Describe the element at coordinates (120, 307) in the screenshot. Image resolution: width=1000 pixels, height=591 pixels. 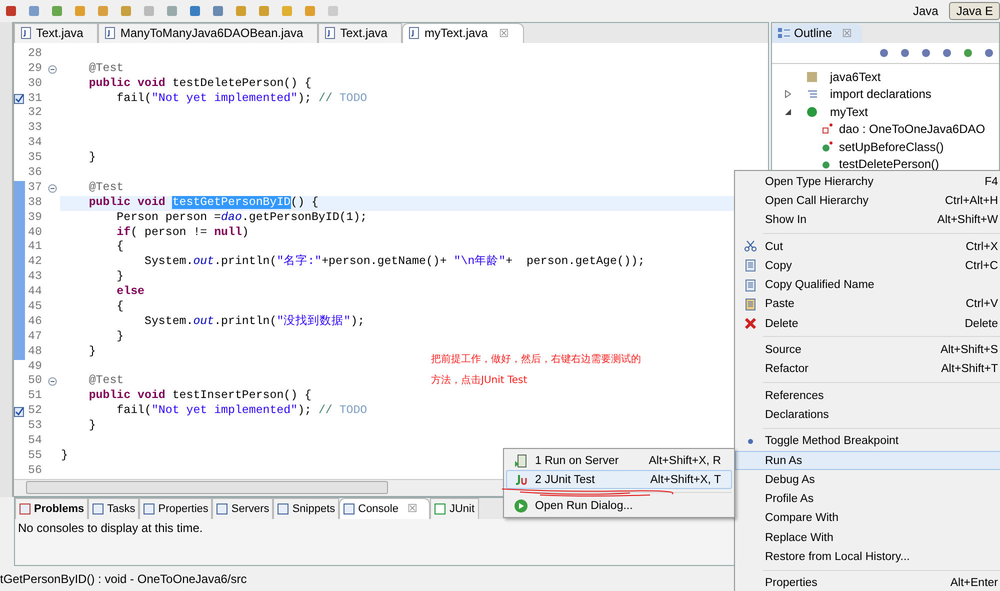
I see `code-line: {` at that location.